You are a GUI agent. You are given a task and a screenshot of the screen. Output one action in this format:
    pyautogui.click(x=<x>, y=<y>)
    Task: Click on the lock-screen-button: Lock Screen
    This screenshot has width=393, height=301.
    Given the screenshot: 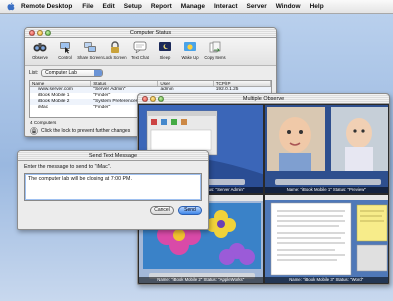 What is the action you would take?
    pyautogui.click(x=115, y=50)
    